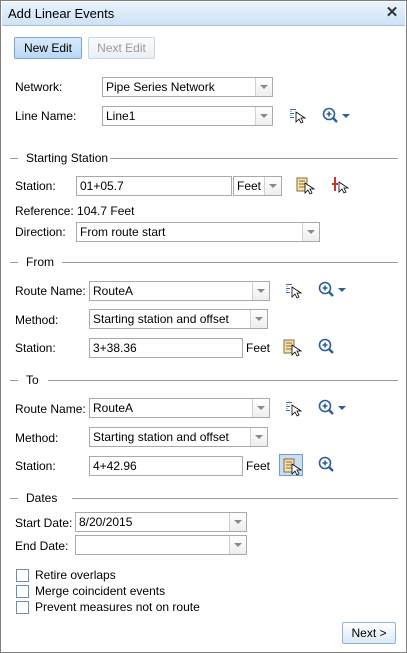 Image resolution: width=407 pixels, height=653 pixels. I want to click on direction-value: From route start, so click(123, 232).